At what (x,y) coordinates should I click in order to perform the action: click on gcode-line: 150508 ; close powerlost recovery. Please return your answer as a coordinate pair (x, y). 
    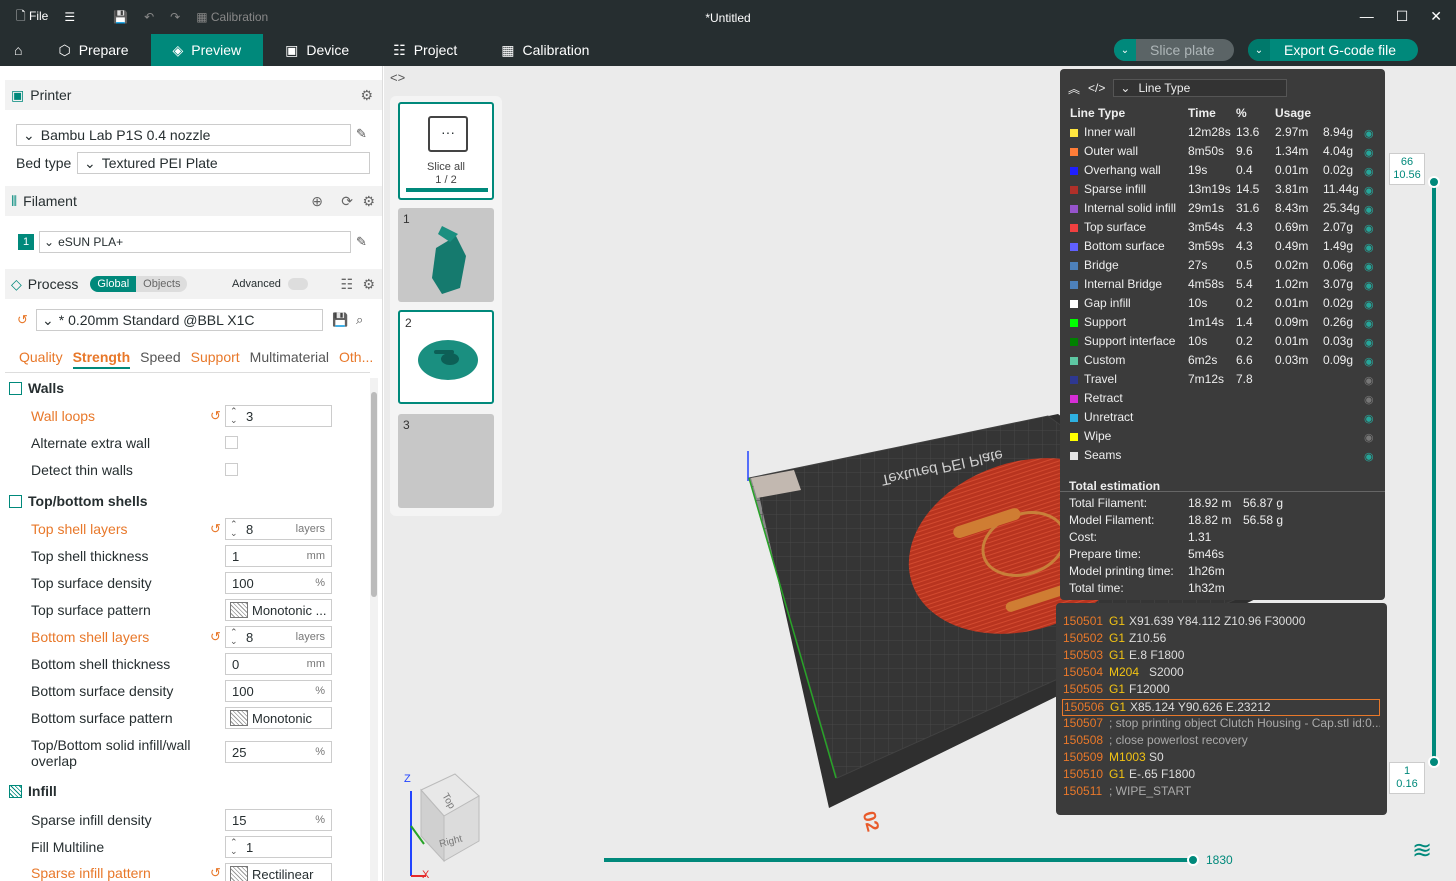
    Looking at the image, I should click on (1221, 741).